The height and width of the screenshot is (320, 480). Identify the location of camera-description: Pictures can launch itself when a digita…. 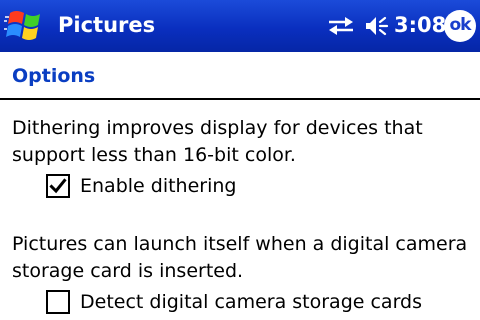
(240, 257).